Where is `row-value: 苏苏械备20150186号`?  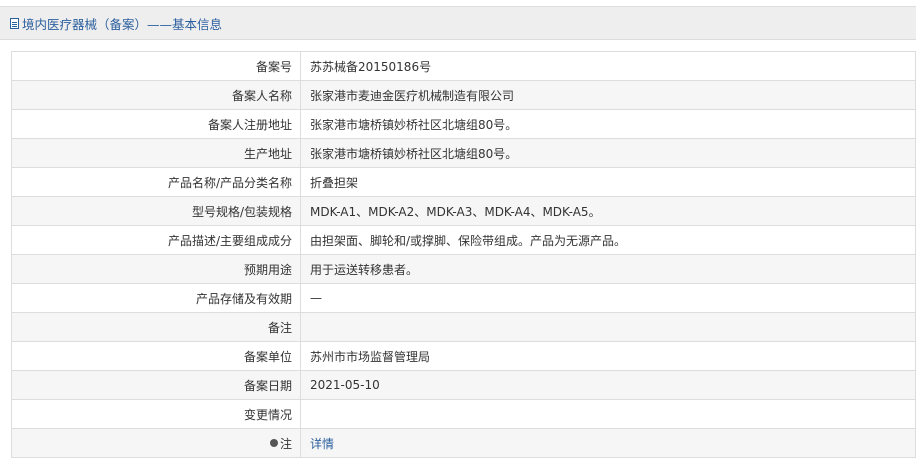 row-value: 苏苏械备20150186号 is located at coordinates (608, 66).